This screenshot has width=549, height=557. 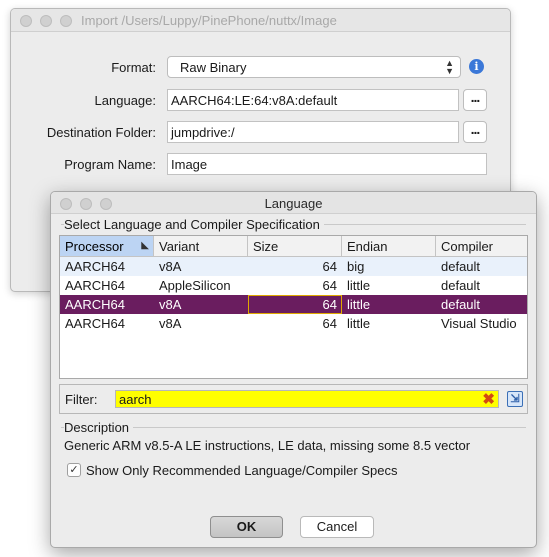 What do you see at coordinates (110, 164) in the screenshot?
I see `program-name-label: Program Name:` at bounding box center [110, 164].